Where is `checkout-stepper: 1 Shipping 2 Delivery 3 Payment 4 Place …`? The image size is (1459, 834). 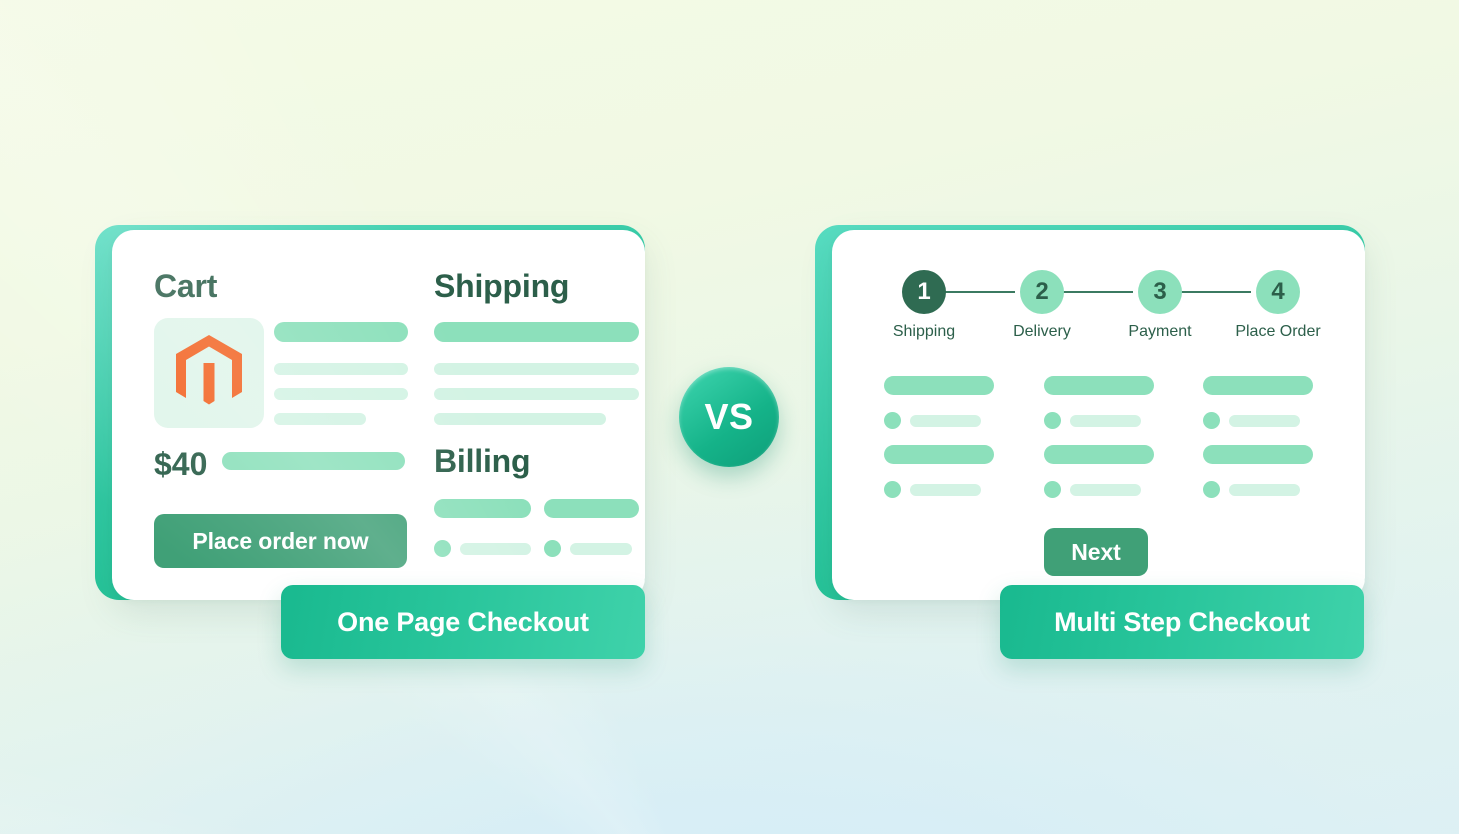
checkout-stepper: 1 Shipping 2 Delivery 3 Payment 4 Place … is located at coordinates (1099, 306).